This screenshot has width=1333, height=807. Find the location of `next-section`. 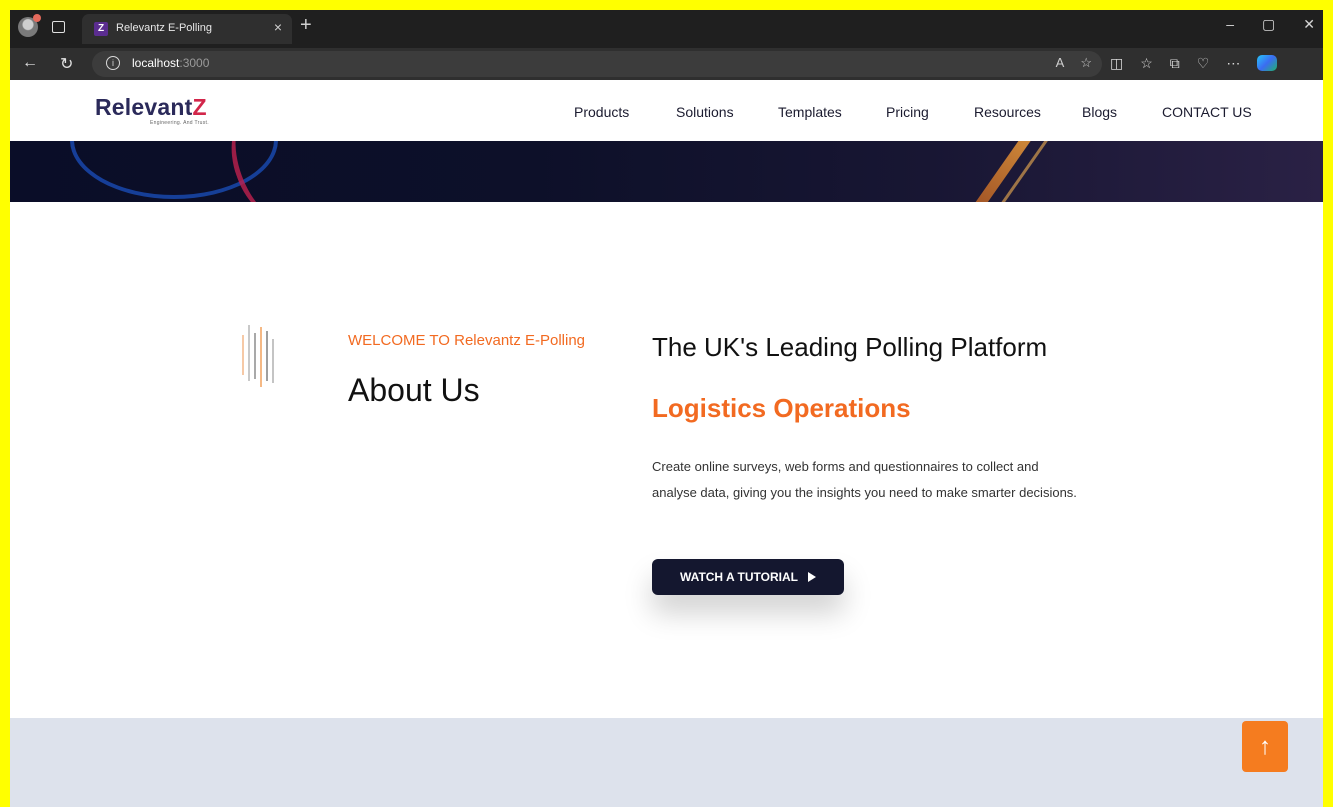

next-section is located at coordinates (666, 762).